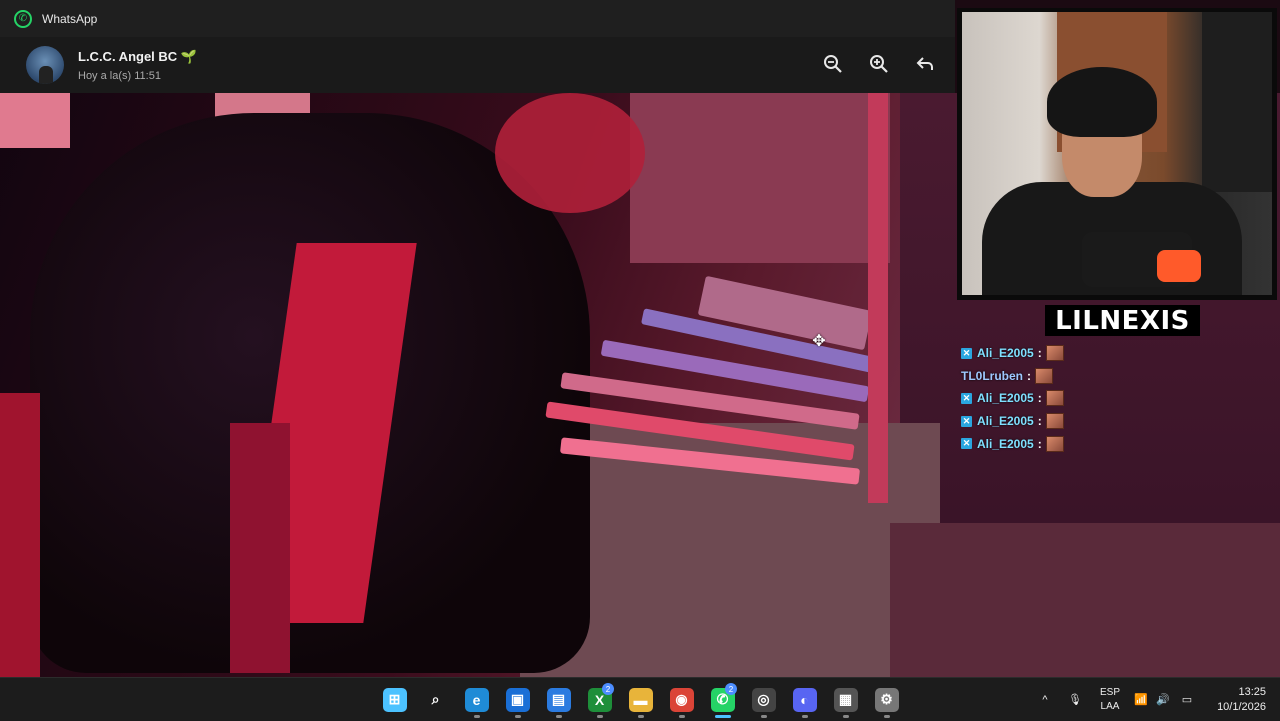  I want to click on reply-button, so click(925, 64).